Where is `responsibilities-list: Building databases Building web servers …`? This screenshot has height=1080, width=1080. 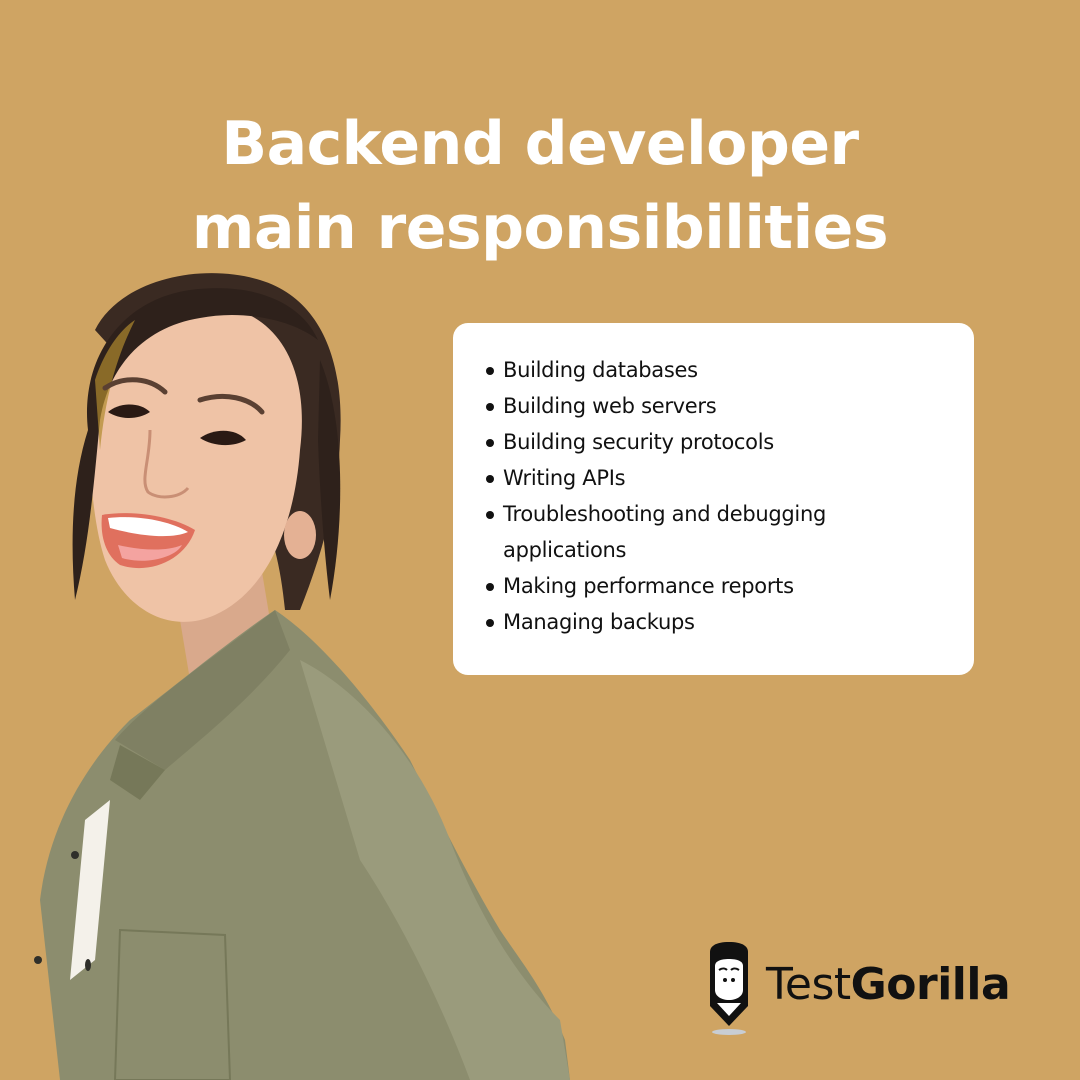
responsibilities-list: Building databases Building web servers … is located at coordinates (716, 496).